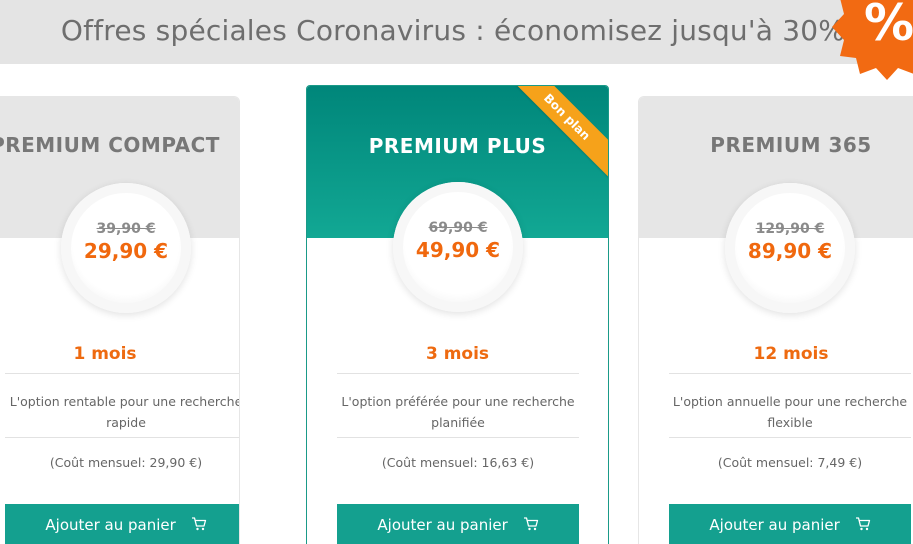 The width and height of the screenshot is (913, 544). What do you see at coordinates (790, 462) in the screenshot?
I see `monthly-cost: (Coût mensuel: 7,49 €)` at bounding box center [790, 462].